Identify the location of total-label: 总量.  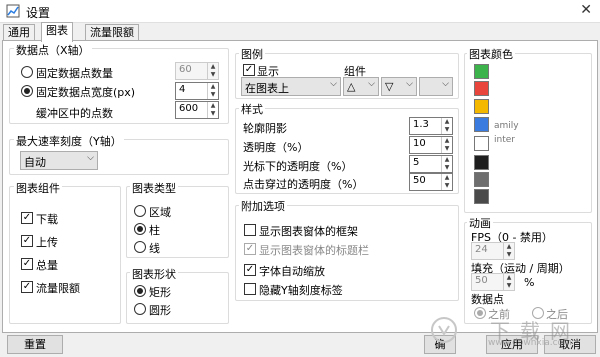
(47, 265).